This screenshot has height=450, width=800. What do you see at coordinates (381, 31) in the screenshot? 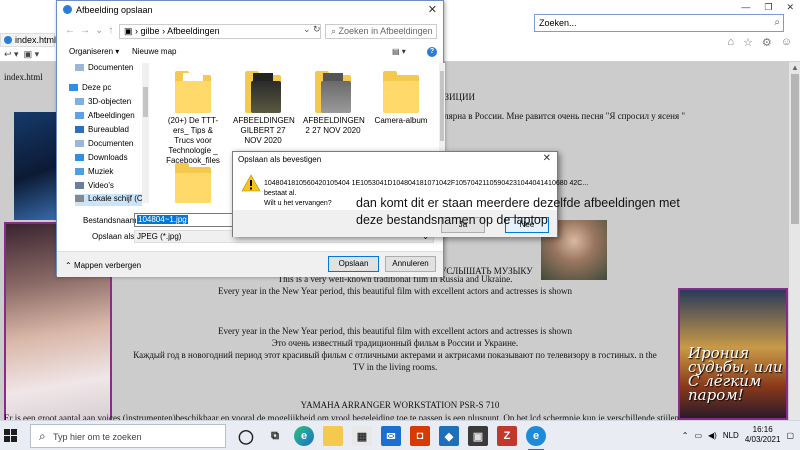
I see `folder-search-input: ⌕ Zoeken in Afbeeldingen` at bounding box center [381, 31].